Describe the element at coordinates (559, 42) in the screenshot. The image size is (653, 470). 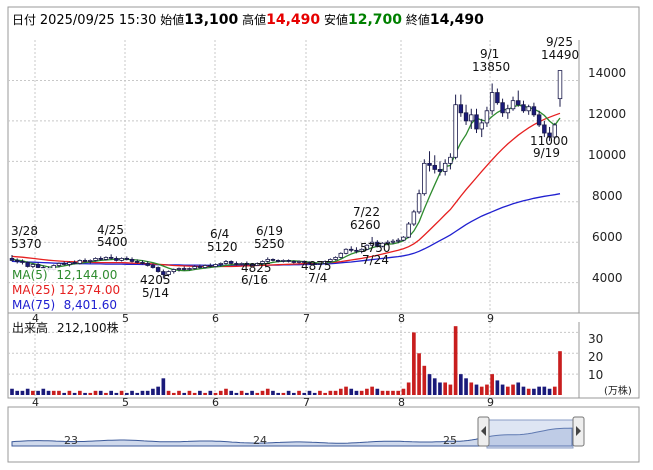
I see `annotation-date: 9/25` at that location.